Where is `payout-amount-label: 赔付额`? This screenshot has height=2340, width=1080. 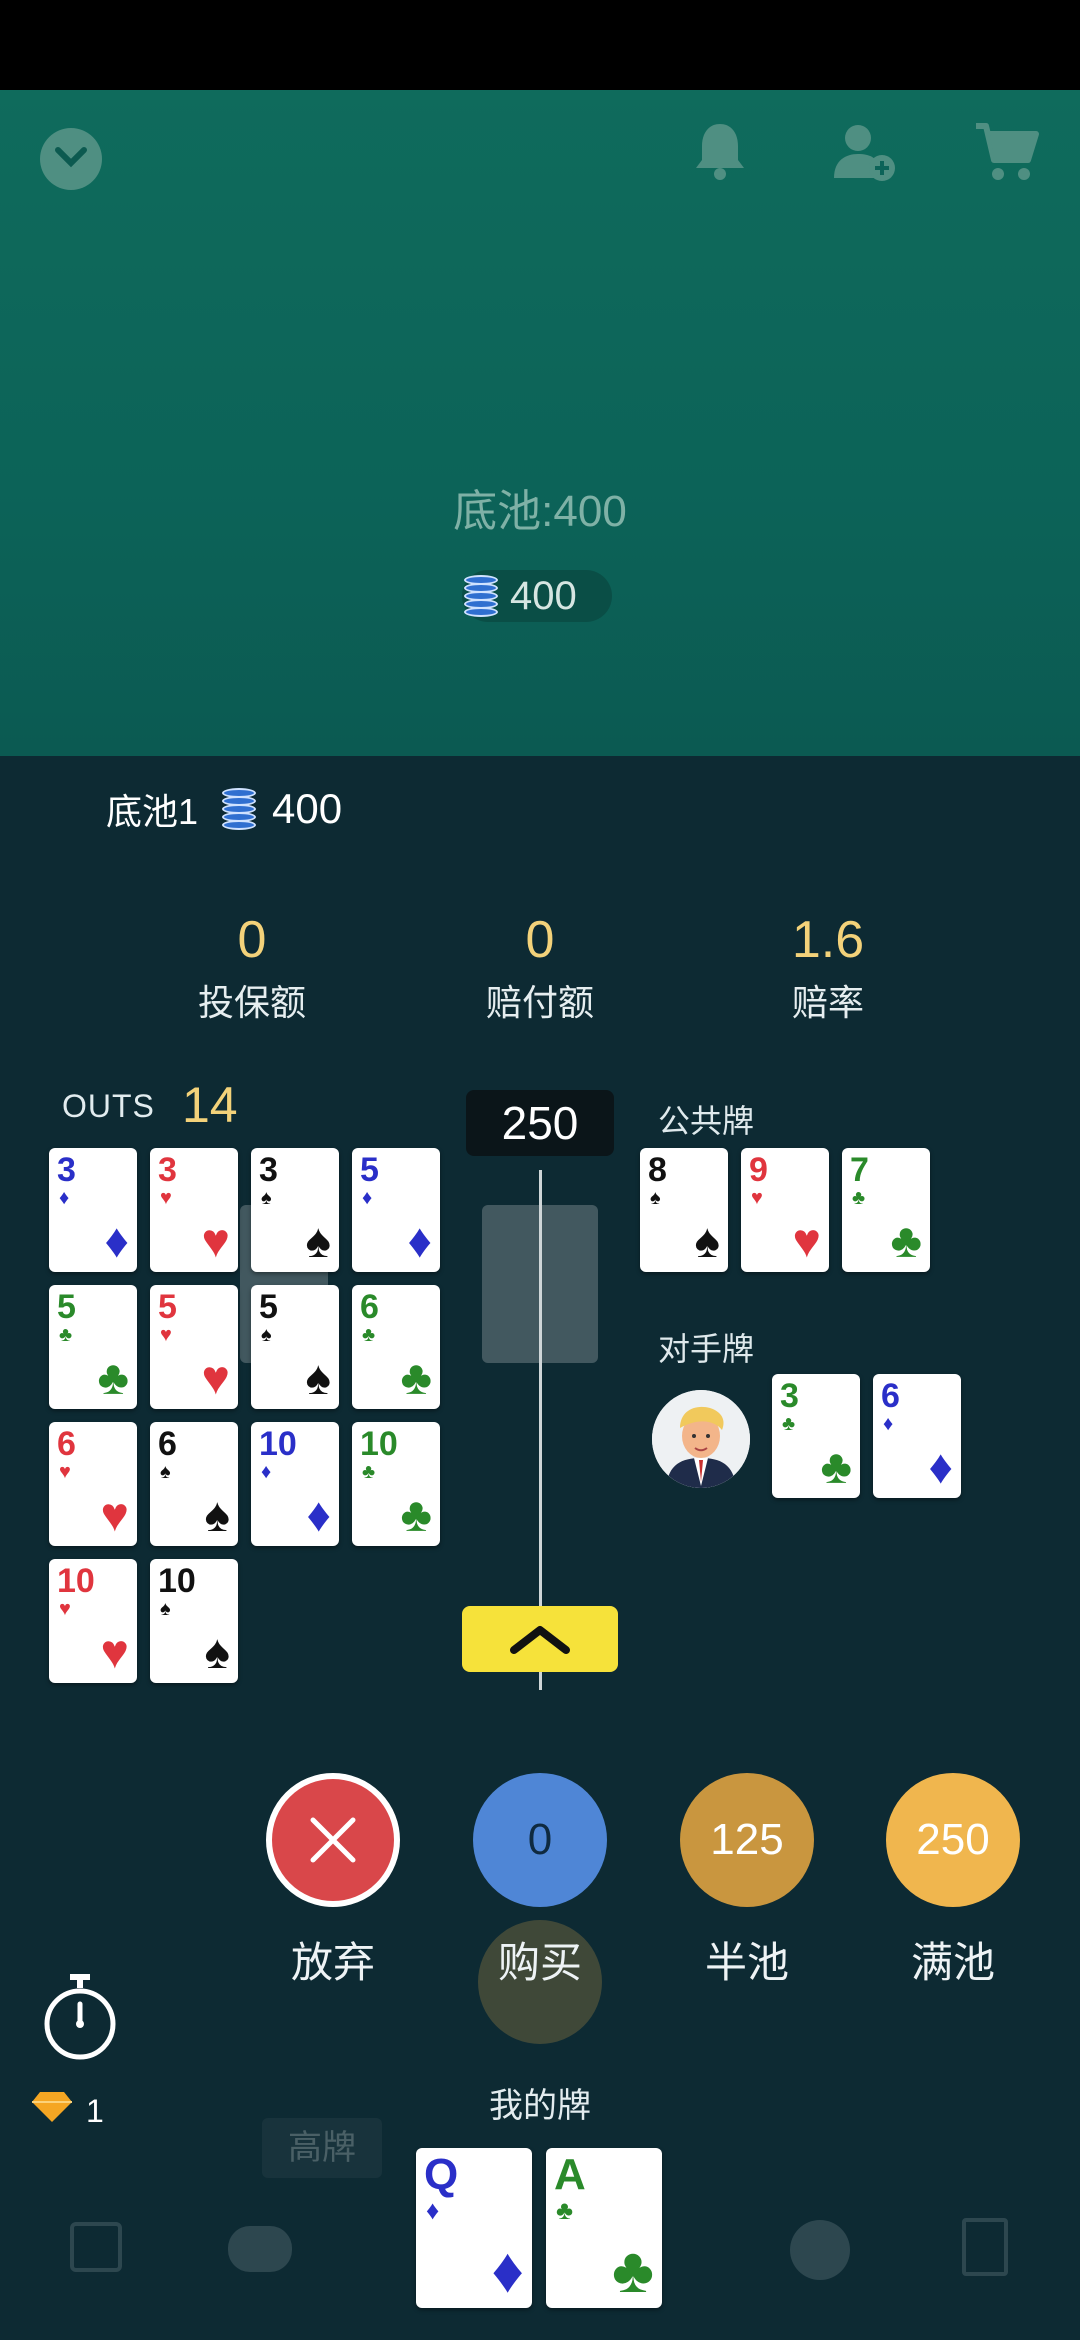
payout-amount-label: 赔付额 is located at coordinates (539, 1002).